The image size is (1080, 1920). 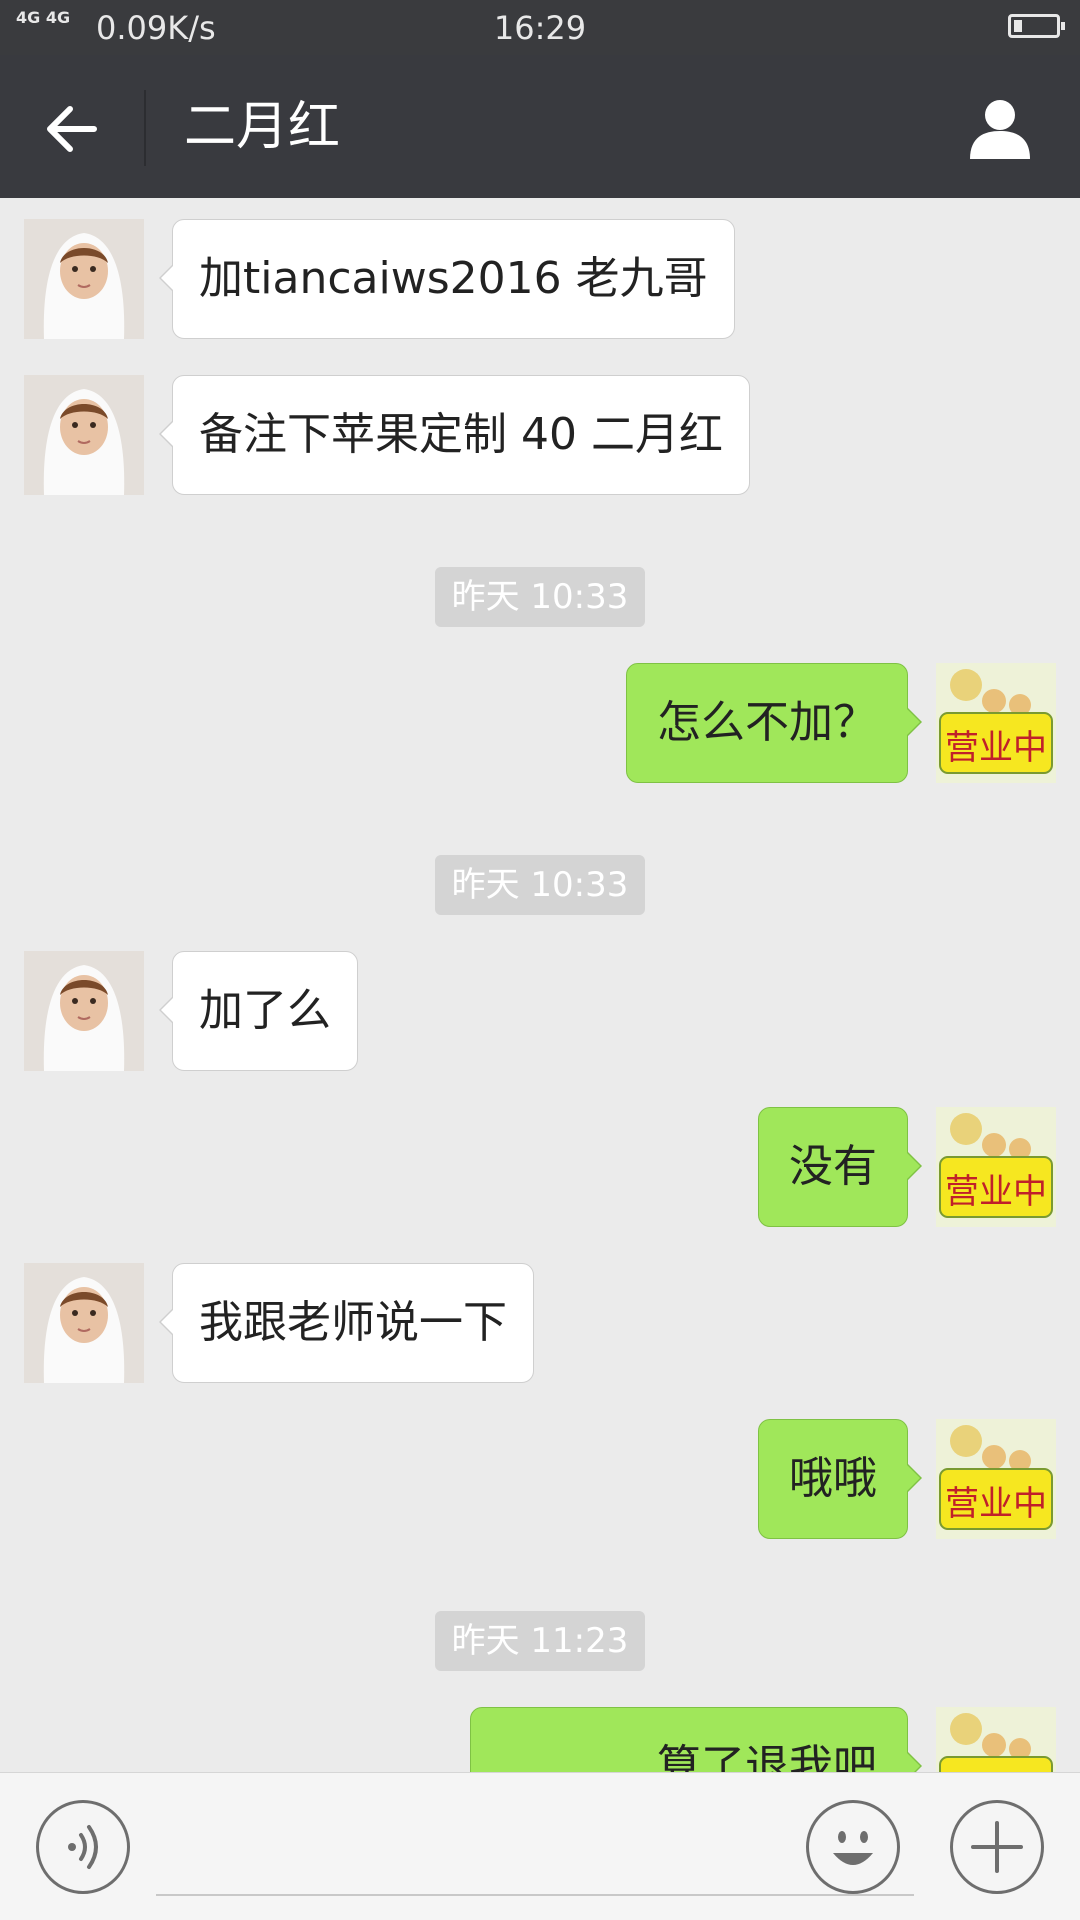 I want to click on message-input, so click(x=473, y=1849).